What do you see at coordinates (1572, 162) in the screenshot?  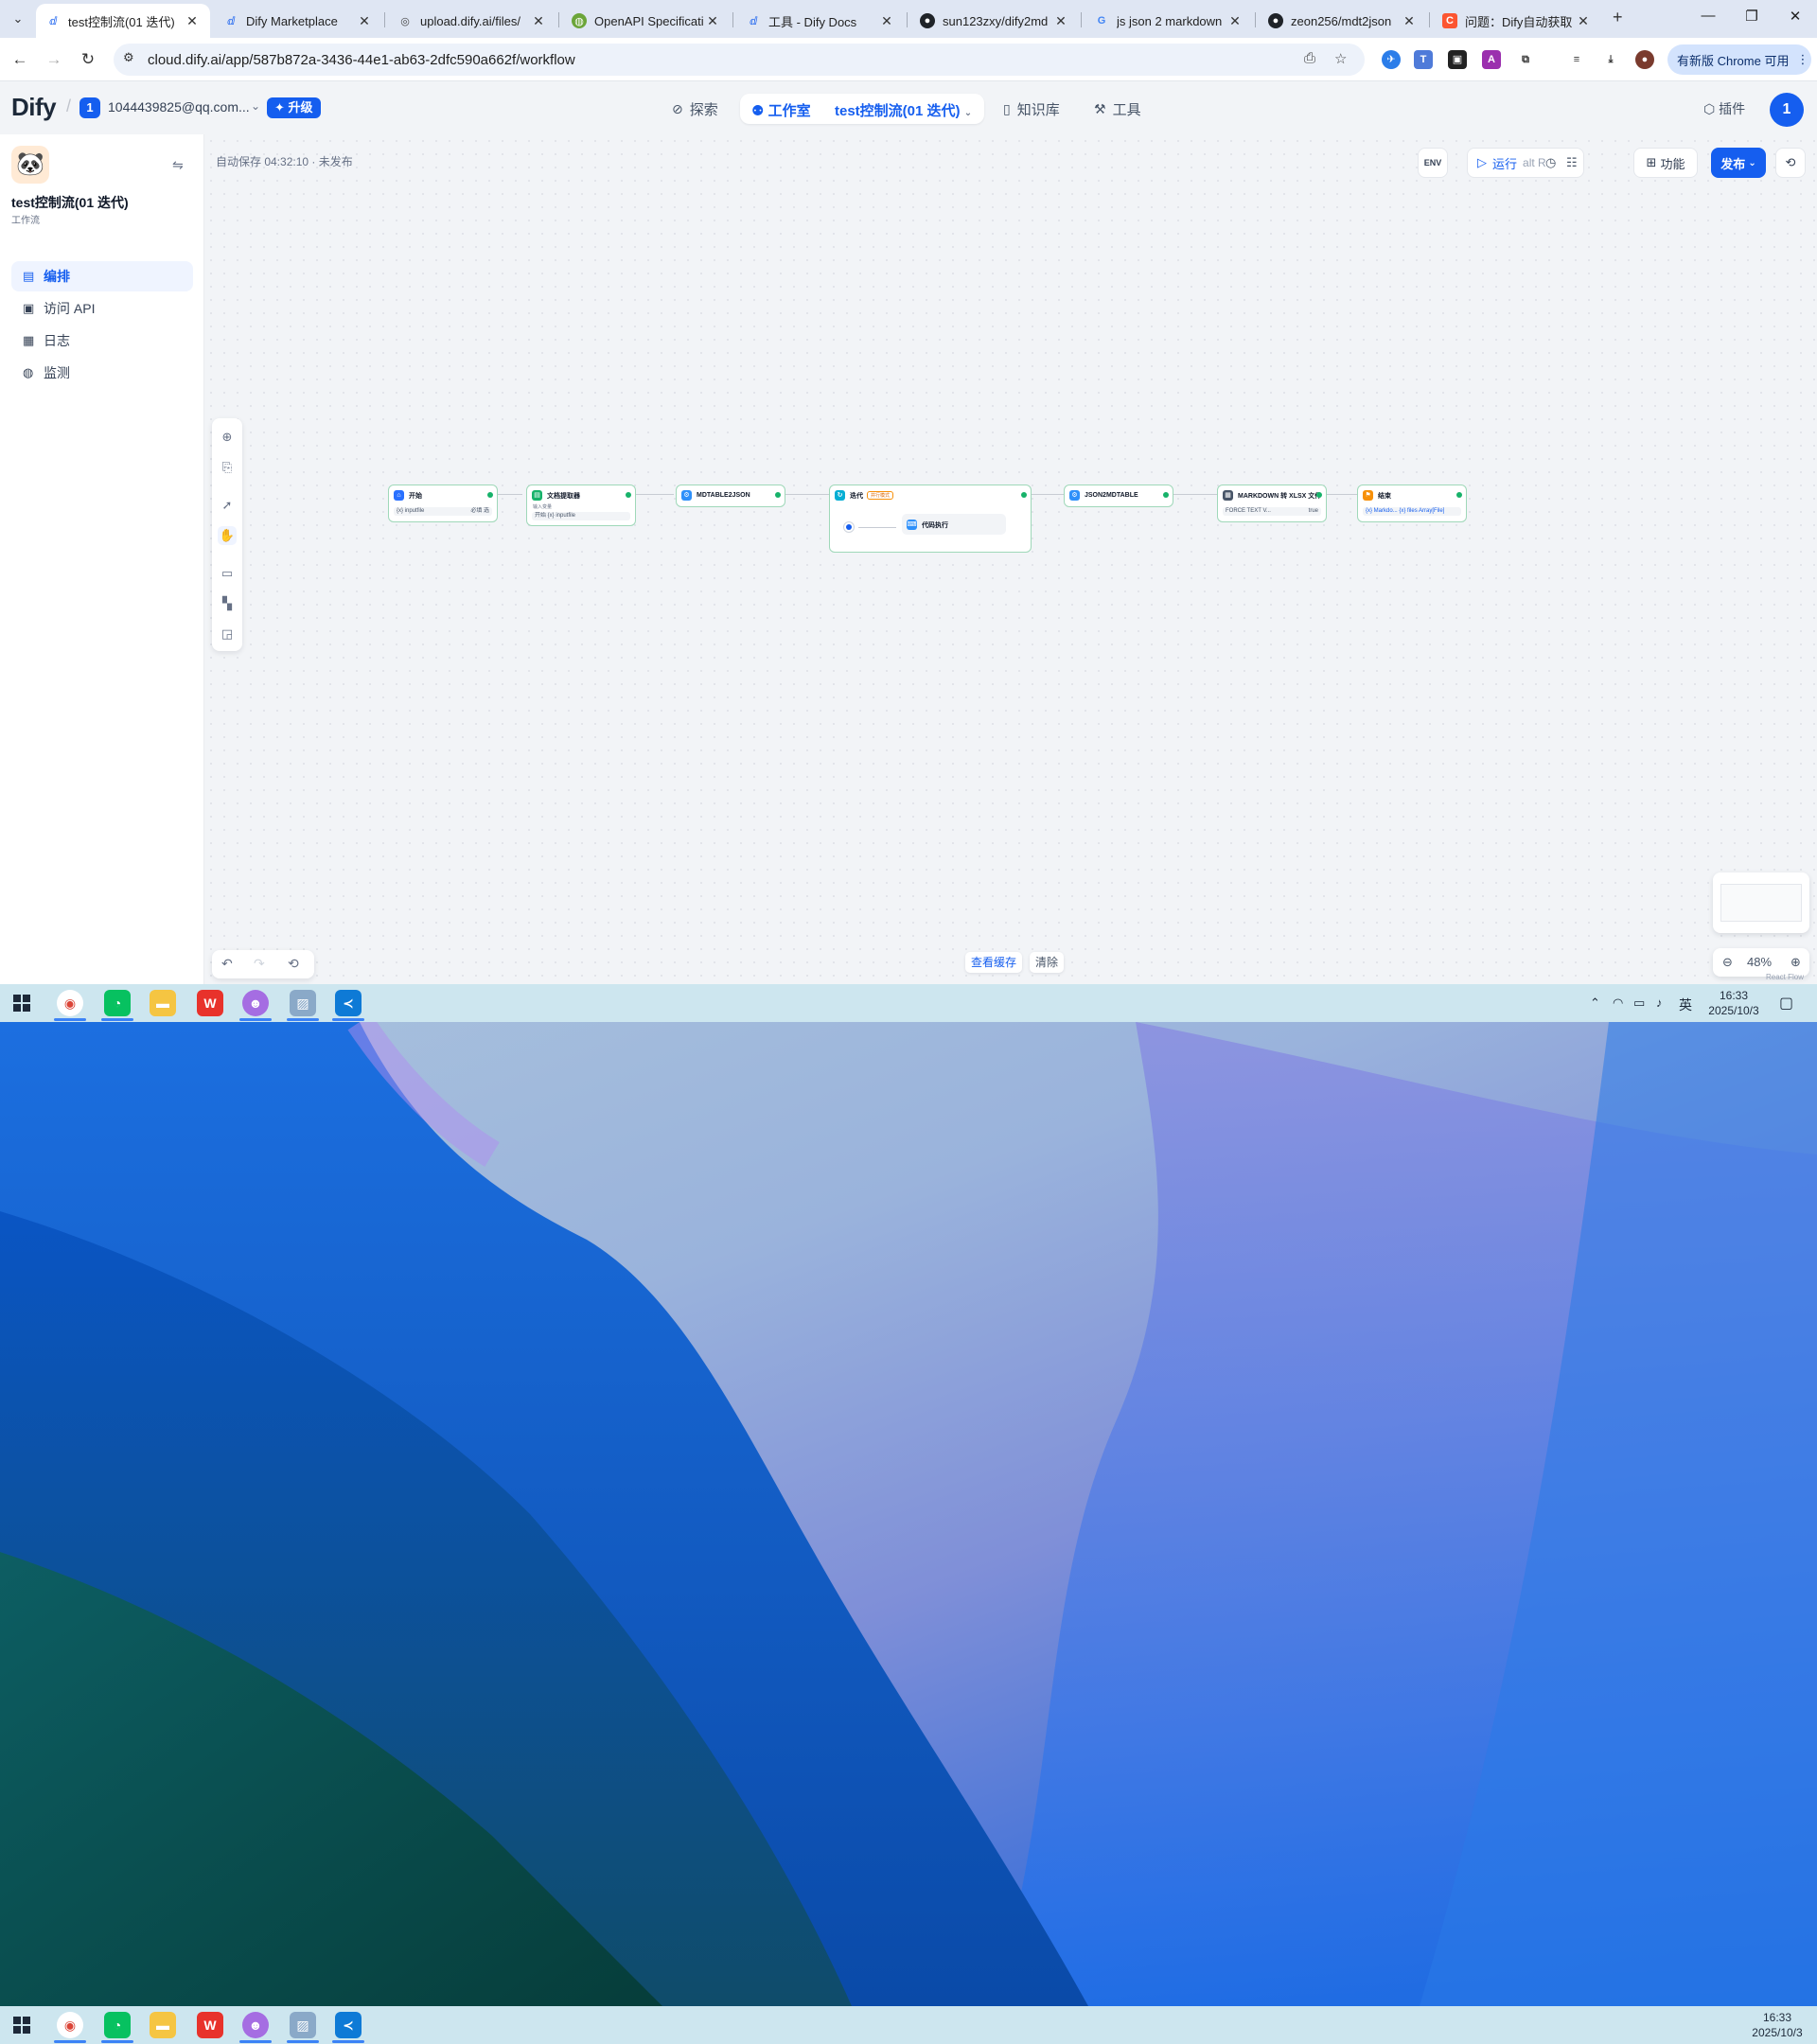 I see `checklist-icon: ☷` at bounding box center [1572, 162].